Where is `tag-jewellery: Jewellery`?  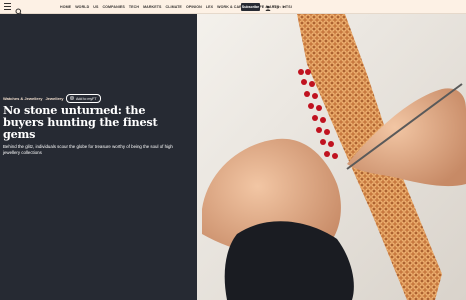 tag-jewellery: Jewellery is located at coordinates (54, 98).